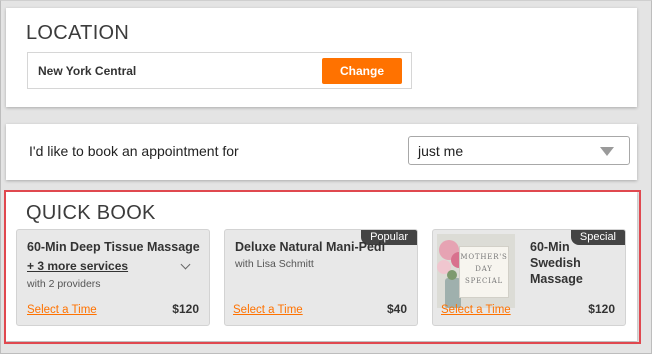 This screenshot has width=652, height=354. I want to click on location-selector: New York Central Change, so click(219, 70).